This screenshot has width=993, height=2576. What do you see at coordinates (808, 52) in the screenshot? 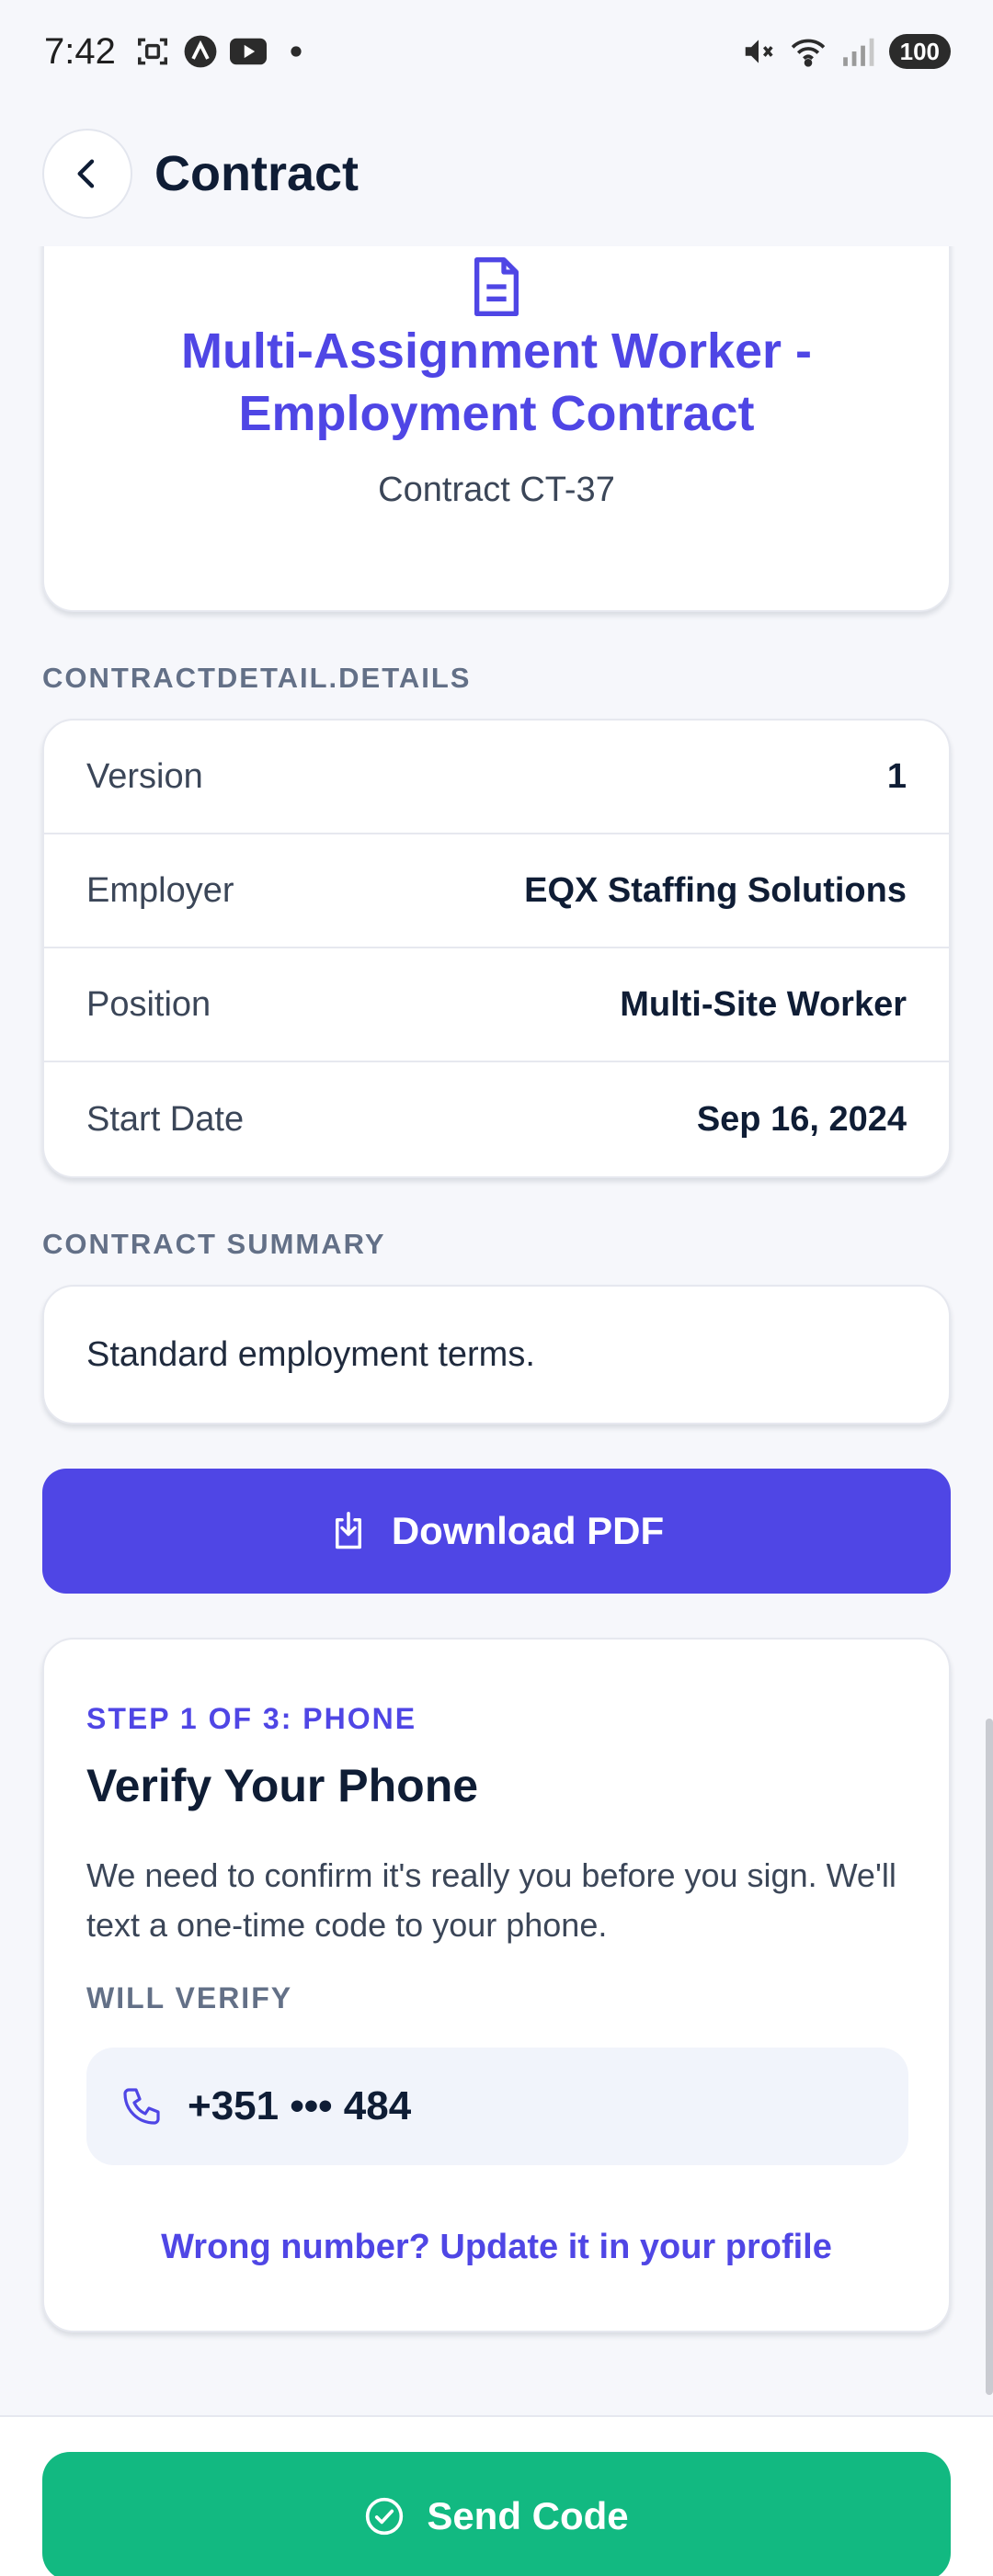
I see `wifi-icon` at bounding box center [808, 52].